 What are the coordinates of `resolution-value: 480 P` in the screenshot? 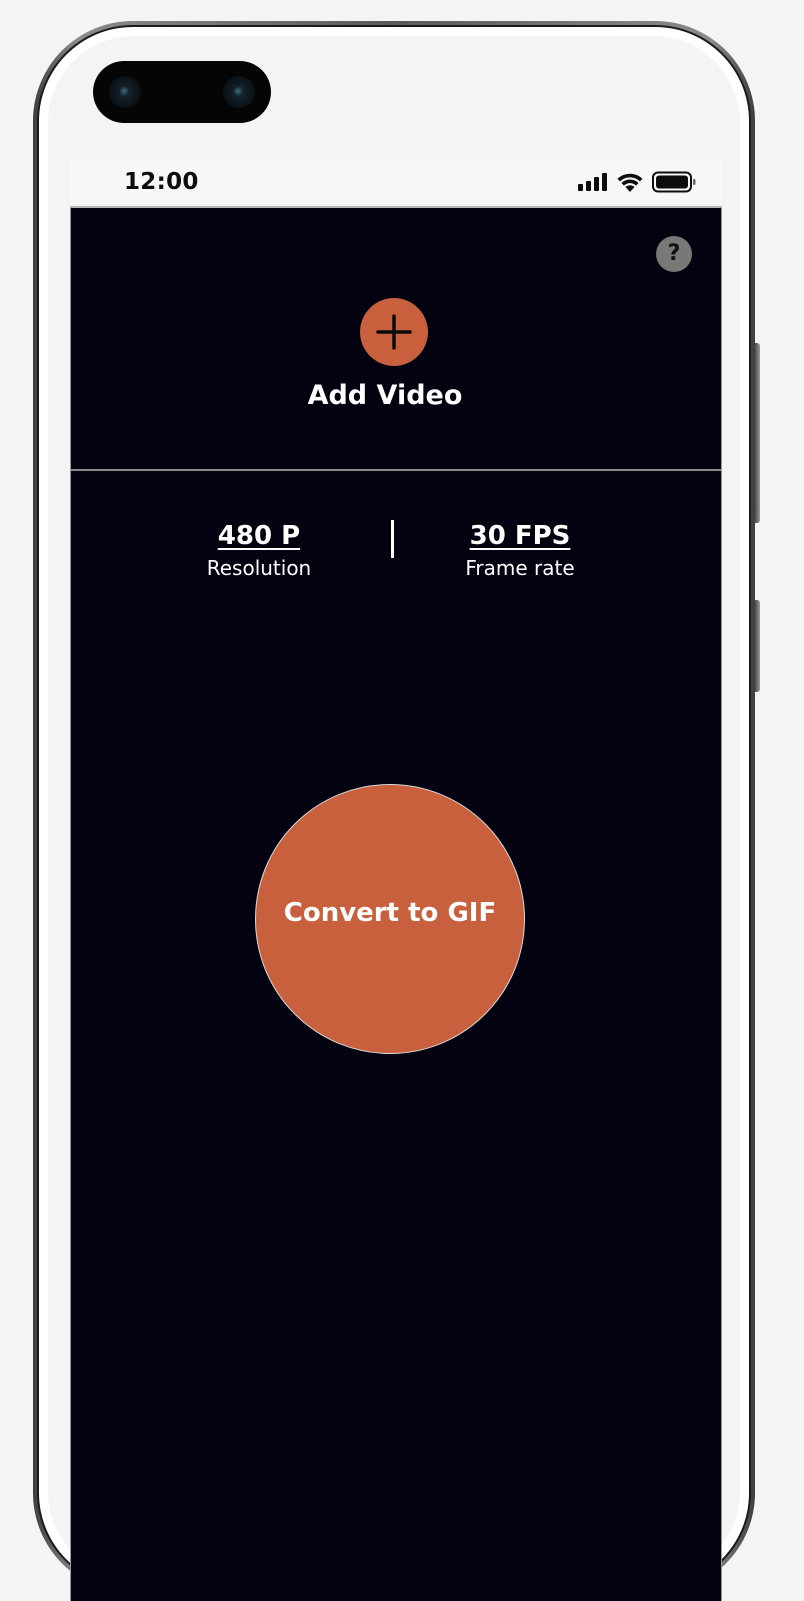 It's located at (259, 536).